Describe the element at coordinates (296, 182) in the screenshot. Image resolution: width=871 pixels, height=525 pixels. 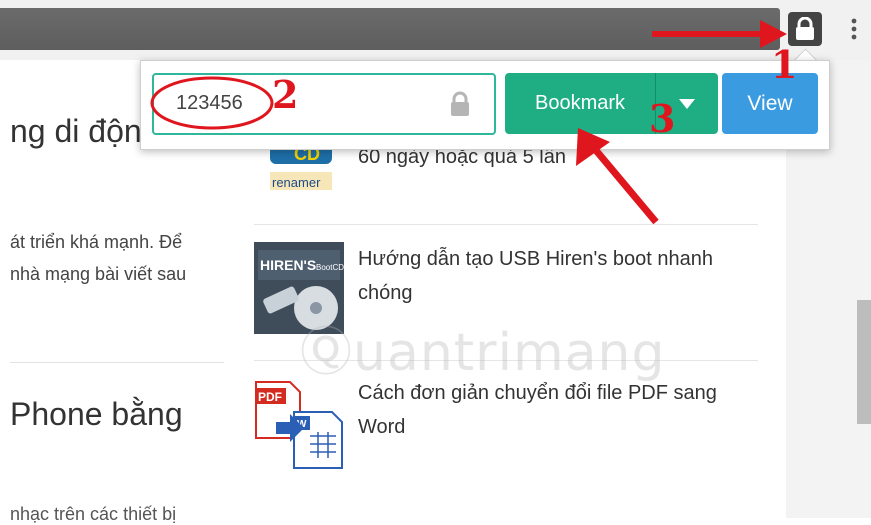
I see `svg-text: renamer` at that location.